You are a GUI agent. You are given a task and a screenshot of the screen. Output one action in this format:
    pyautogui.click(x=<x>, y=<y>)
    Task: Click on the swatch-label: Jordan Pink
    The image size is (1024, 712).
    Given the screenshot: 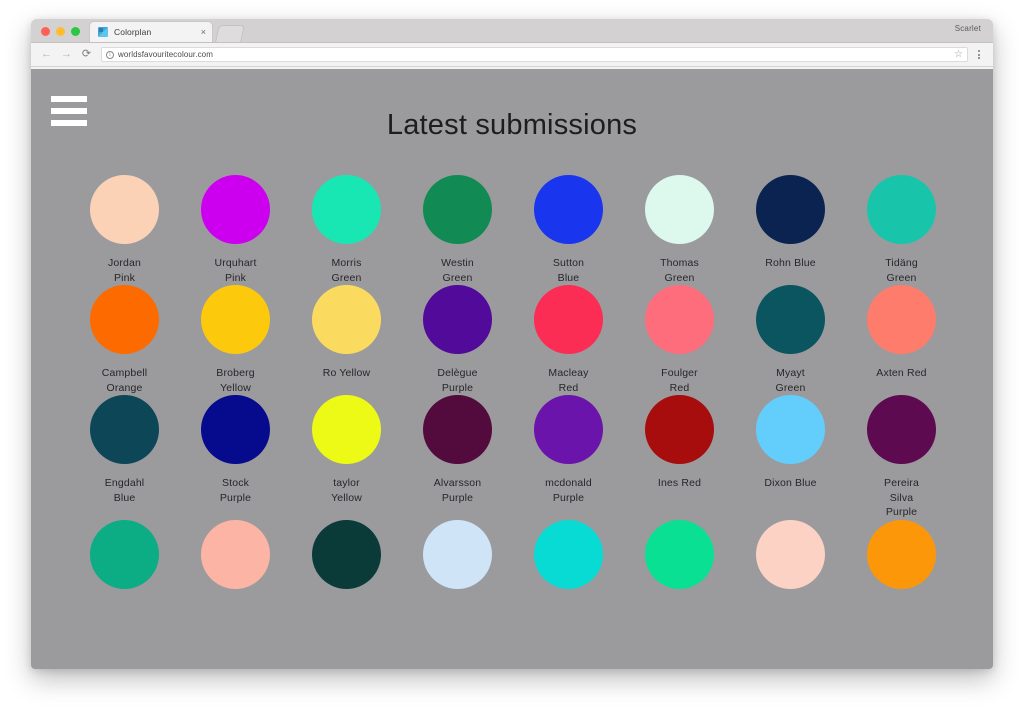 What is the action you would take?
    pyautogui.click(x=124, y=270)
    